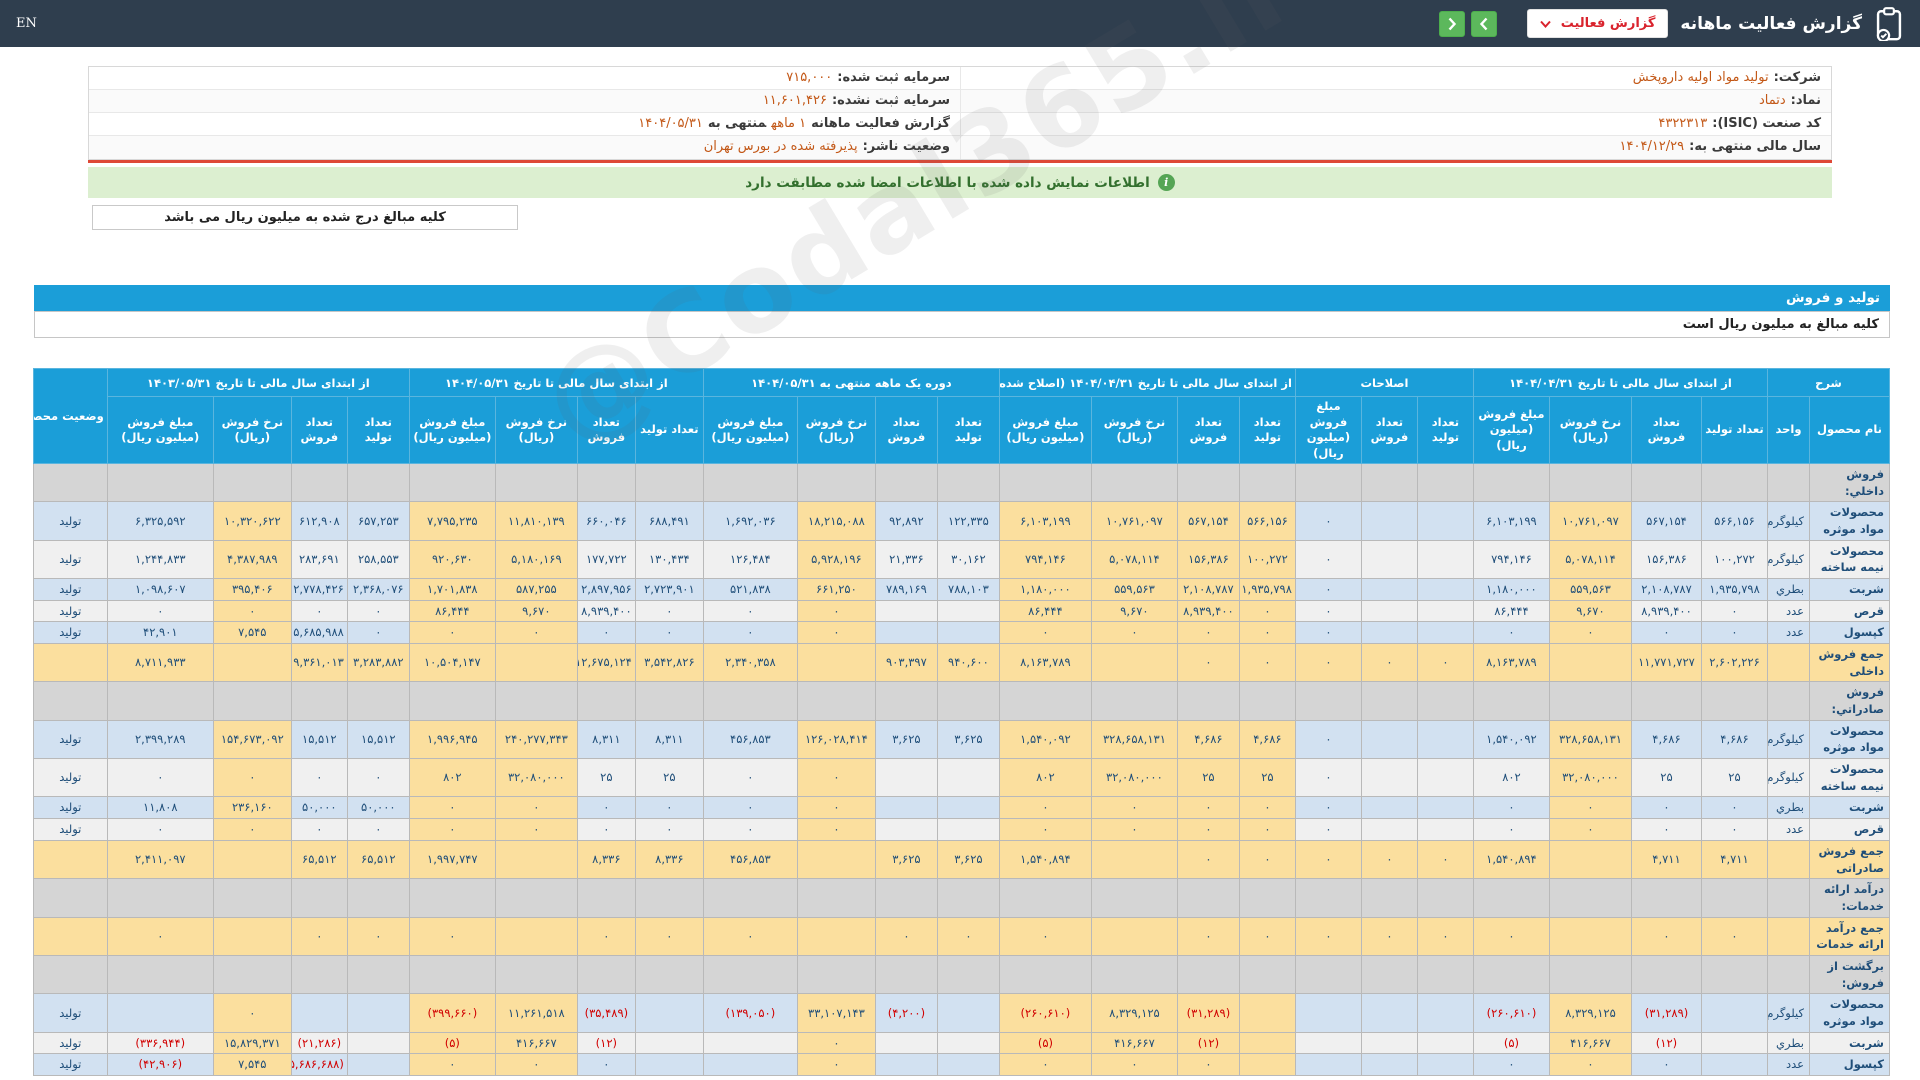 The height and width of the screenshot is (1080, 1920). Describe the element at coordinates (452, 521) in the screenshot. I see `cell-value: ۷,۷۹۵,۲۳۵` at that location.